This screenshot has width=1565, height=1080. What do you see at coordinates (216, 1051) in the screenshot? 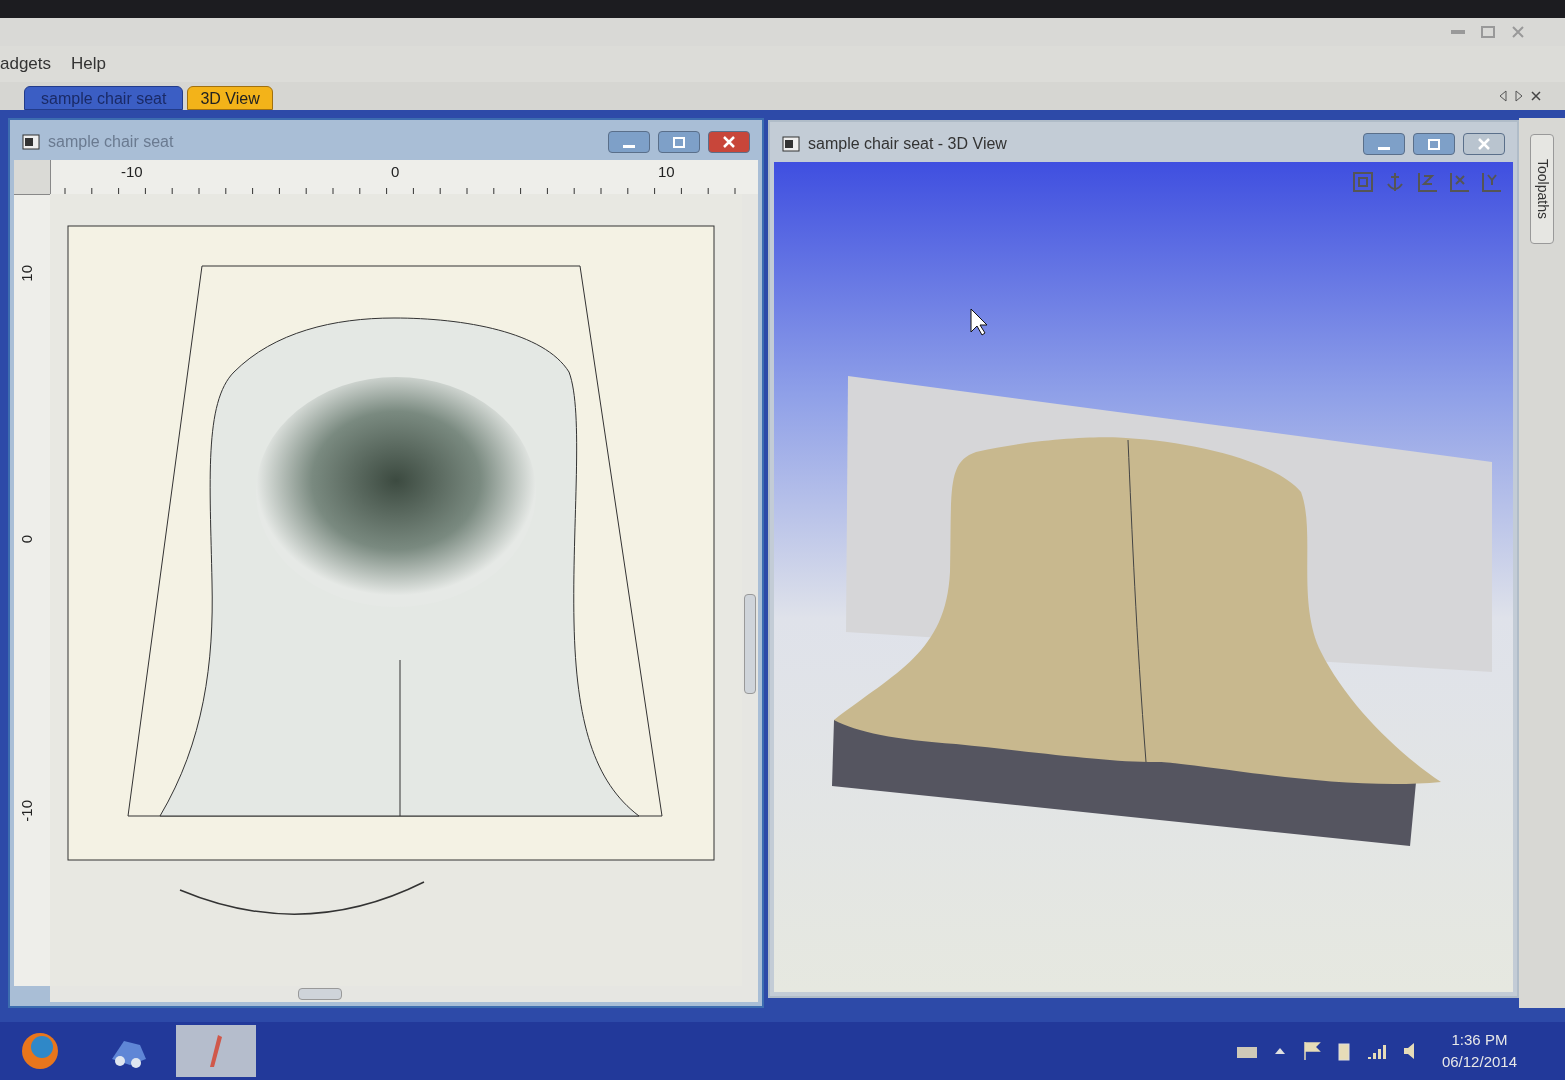
I see `cad-app-icon` at bounding box center [216, 1051].